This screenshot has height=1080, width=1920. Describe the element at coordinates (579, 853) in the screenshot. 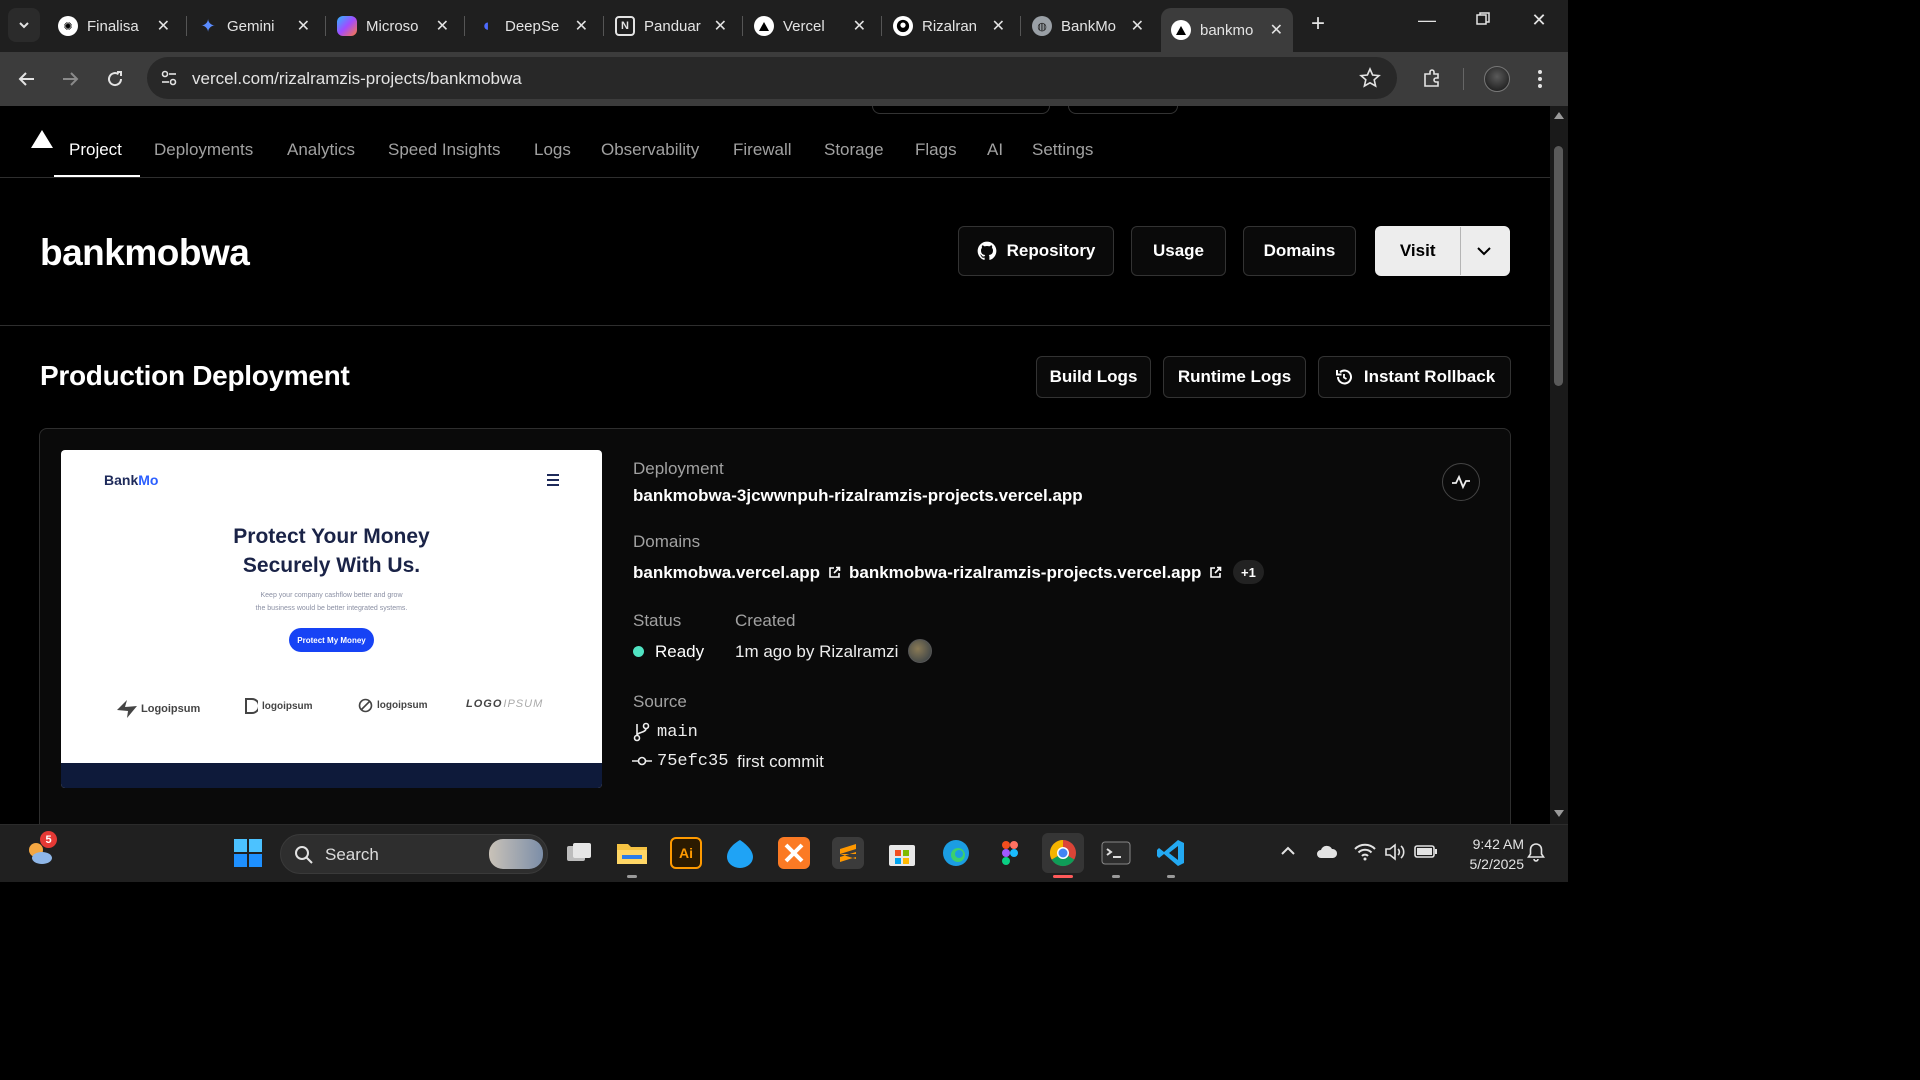

I see `task-view-button` at that location.